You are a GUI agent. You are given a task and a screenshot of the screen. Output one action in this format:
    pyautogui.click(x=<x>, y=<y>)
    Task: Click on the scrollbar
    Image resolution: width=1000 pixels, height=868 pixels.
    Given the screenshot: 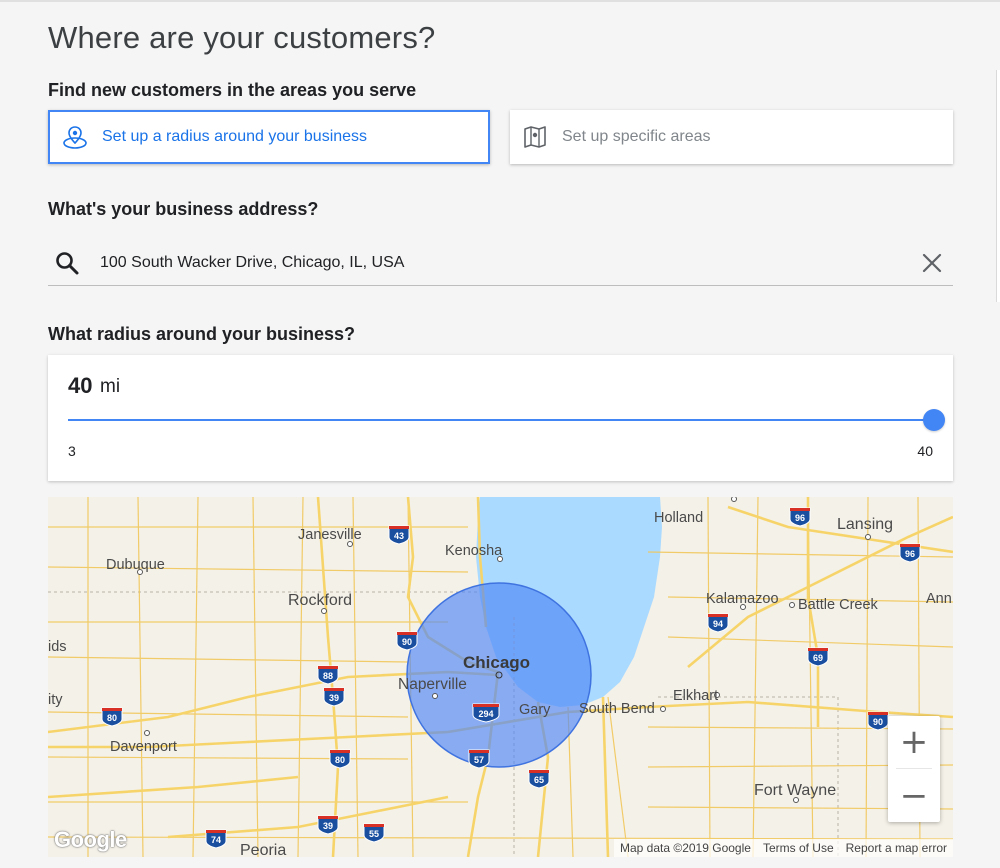 What is the action you would take?
    pyautogui.click(x=998, y=186)
    